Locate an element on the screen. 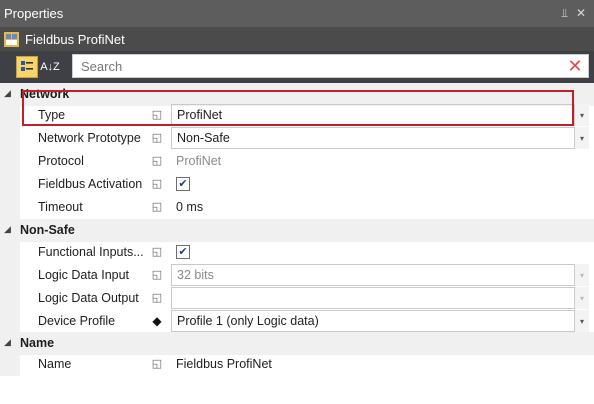 Image resolution: width=594 pixels, height=404 pixels. category-network: ◢ Network is located at coordinates (297, 94).